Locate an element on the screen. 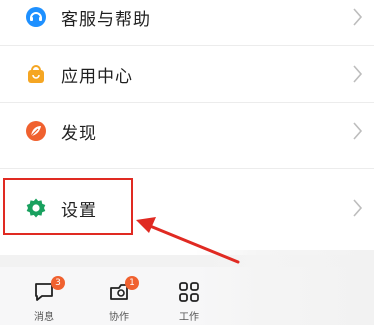  menu-item-settings-label: 设置 is located at coordinates (79, 210).